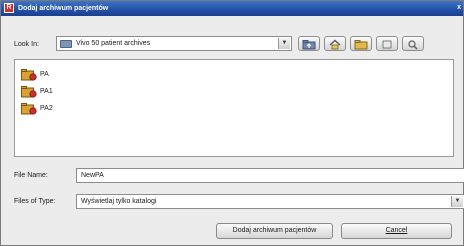  I want to click on look-in-combo: Vivo 50 patient archives ▼, so click(174, 43).